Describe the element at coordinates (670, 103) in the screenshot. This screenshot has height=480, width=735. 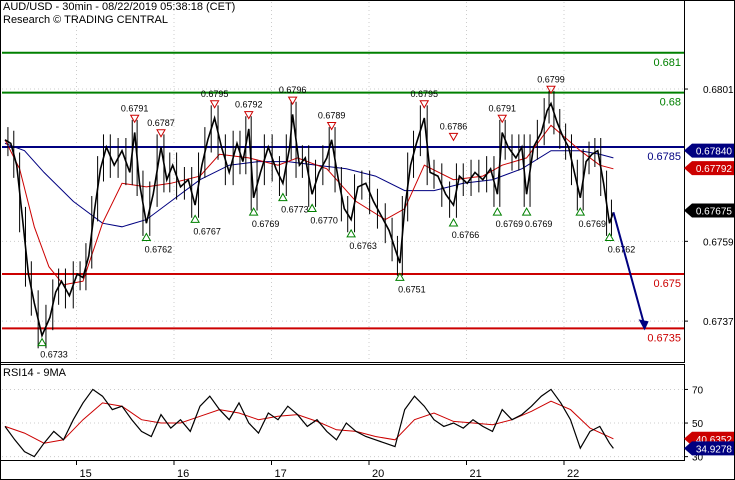
I see `level-resistance-label: 0.68` at that location.